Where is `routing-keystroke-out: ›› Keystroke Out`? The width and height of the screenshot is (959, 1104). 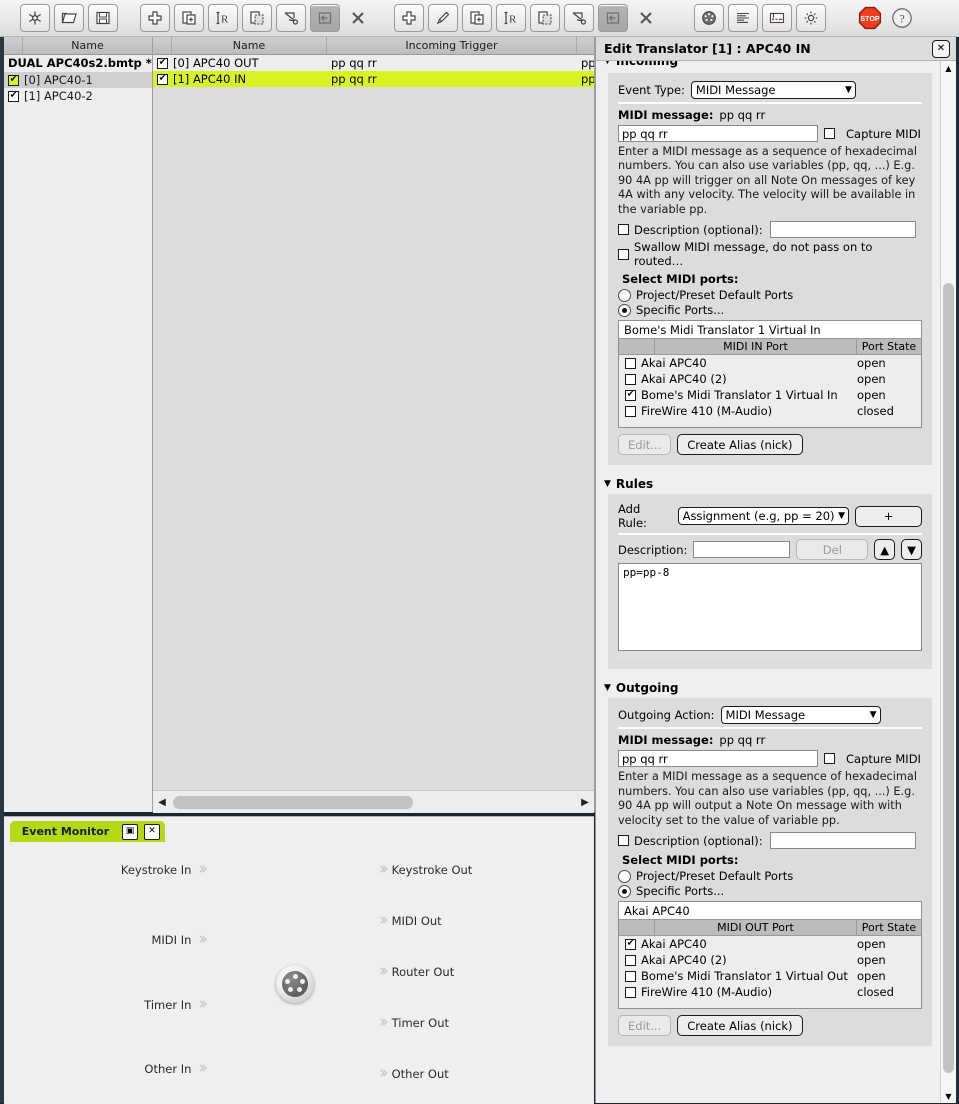 routing-keystroke-out: ›› Keystroke Out is located at coordinates (425, 869).